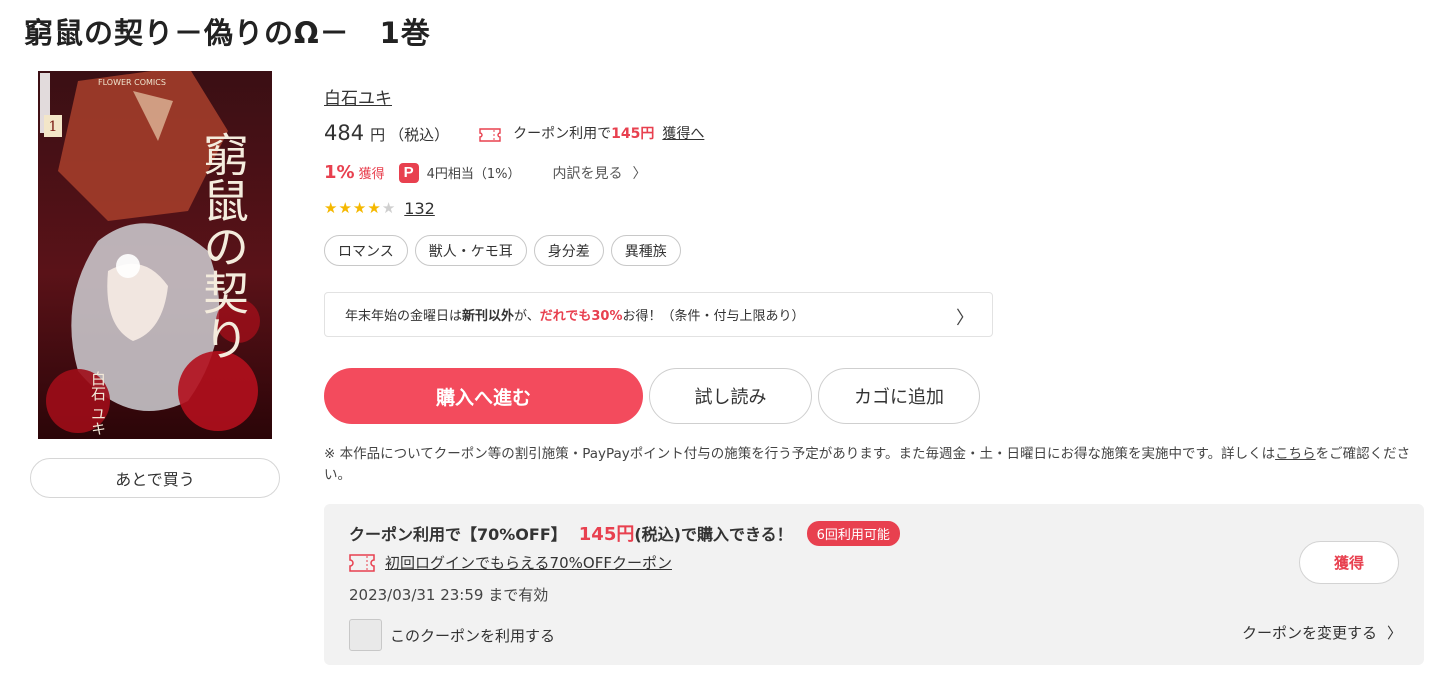  I want to click on promo-banner: 年末年始の金曜日は 新刊以外 が、 だれでも30% お得！（条件・付与上限あり） 〉, so click(658, 314).